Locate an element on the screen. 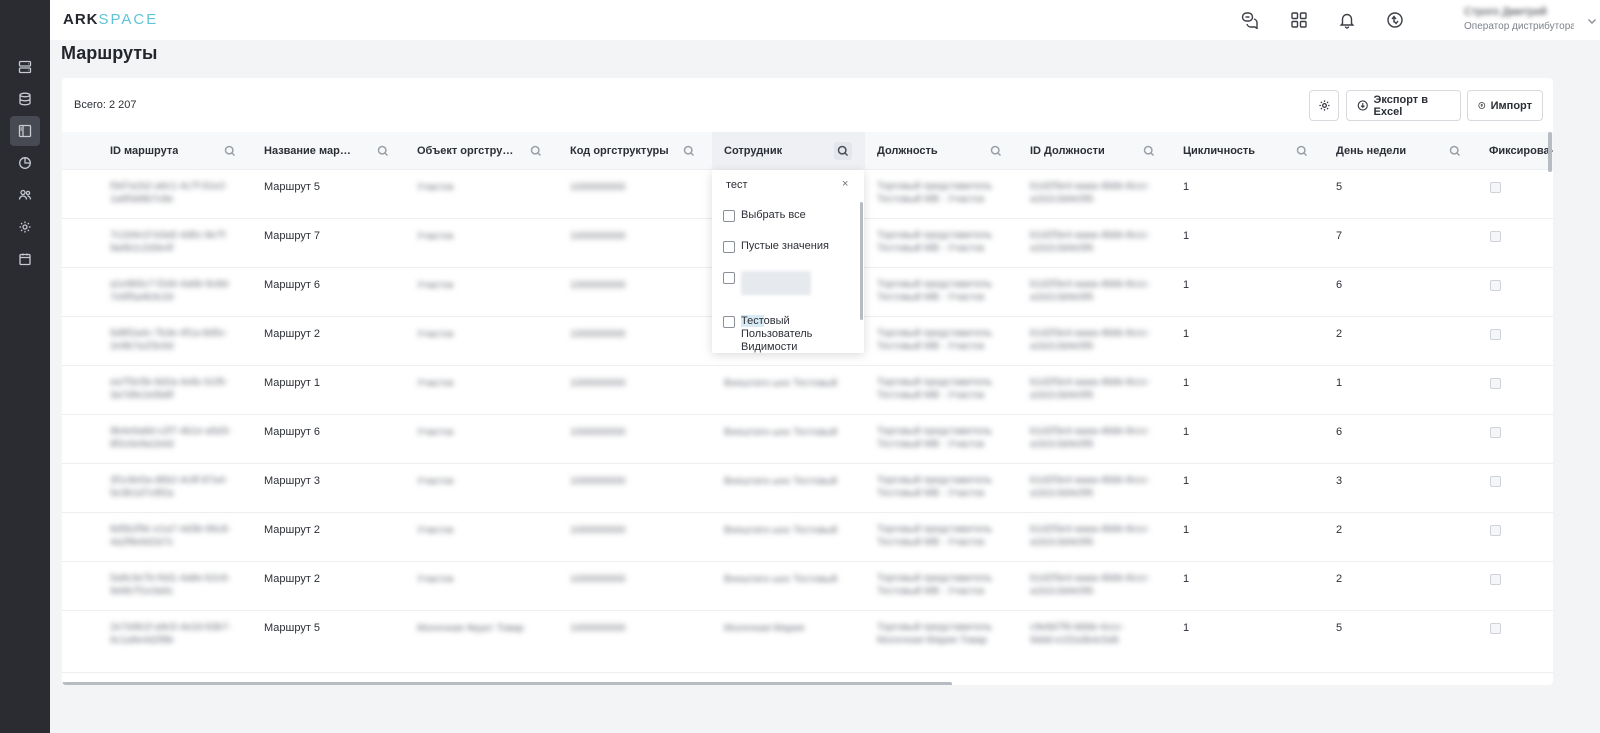 The image size is (1600, 733). column-header-employee: Сотрудник is located at coordinates (774, 151).